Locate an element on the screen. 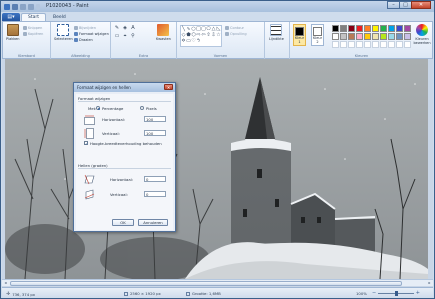 Image resolution: width=435 pixels, height=299 pixels. paint-app-icon is located at coordinates (7, 6).